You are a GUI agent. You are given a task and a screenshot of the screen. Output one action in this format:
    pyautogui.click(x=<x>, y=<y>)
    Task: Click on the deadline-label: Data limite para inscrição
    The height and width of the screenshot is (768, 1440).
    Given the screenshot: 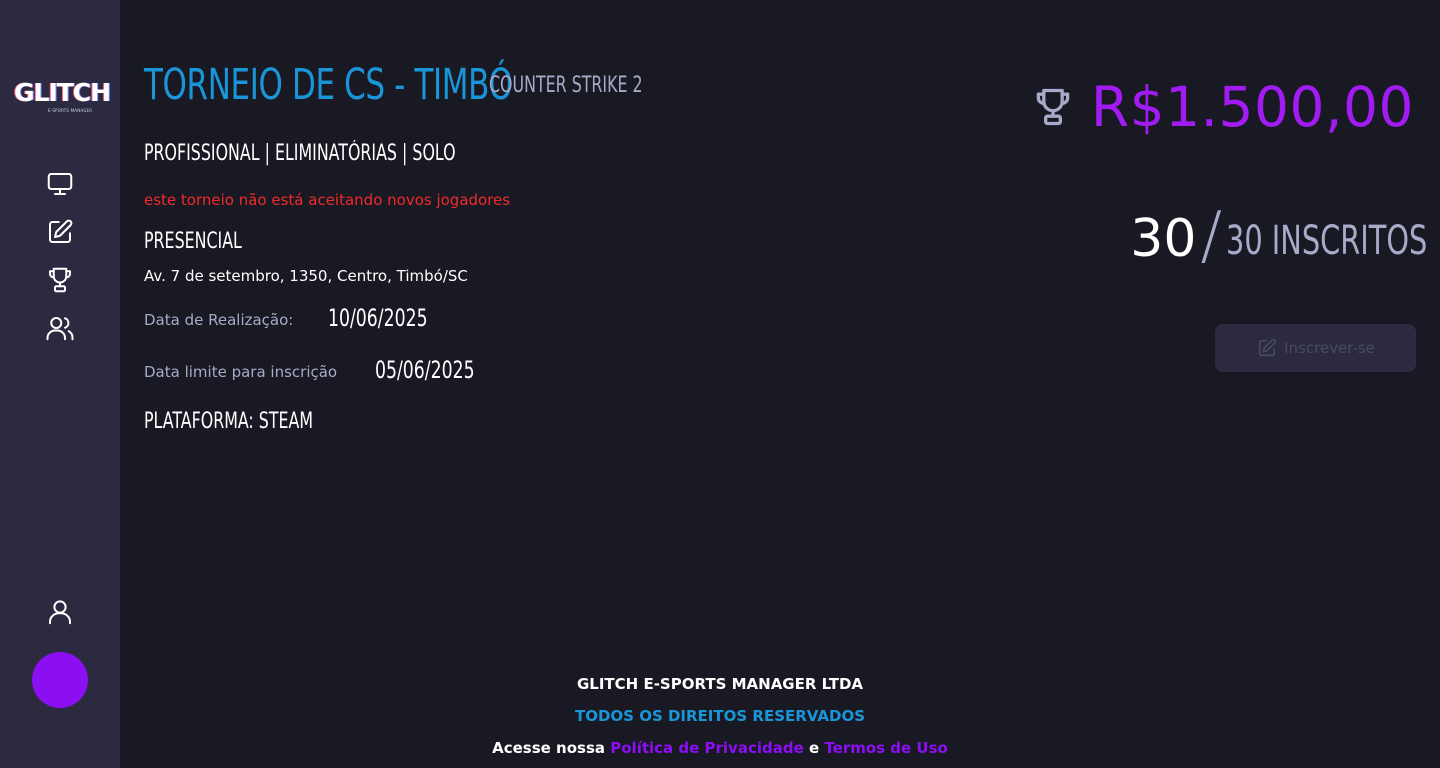 What is the action you would take?
    pyautogui.click(x=241, y=372)
    